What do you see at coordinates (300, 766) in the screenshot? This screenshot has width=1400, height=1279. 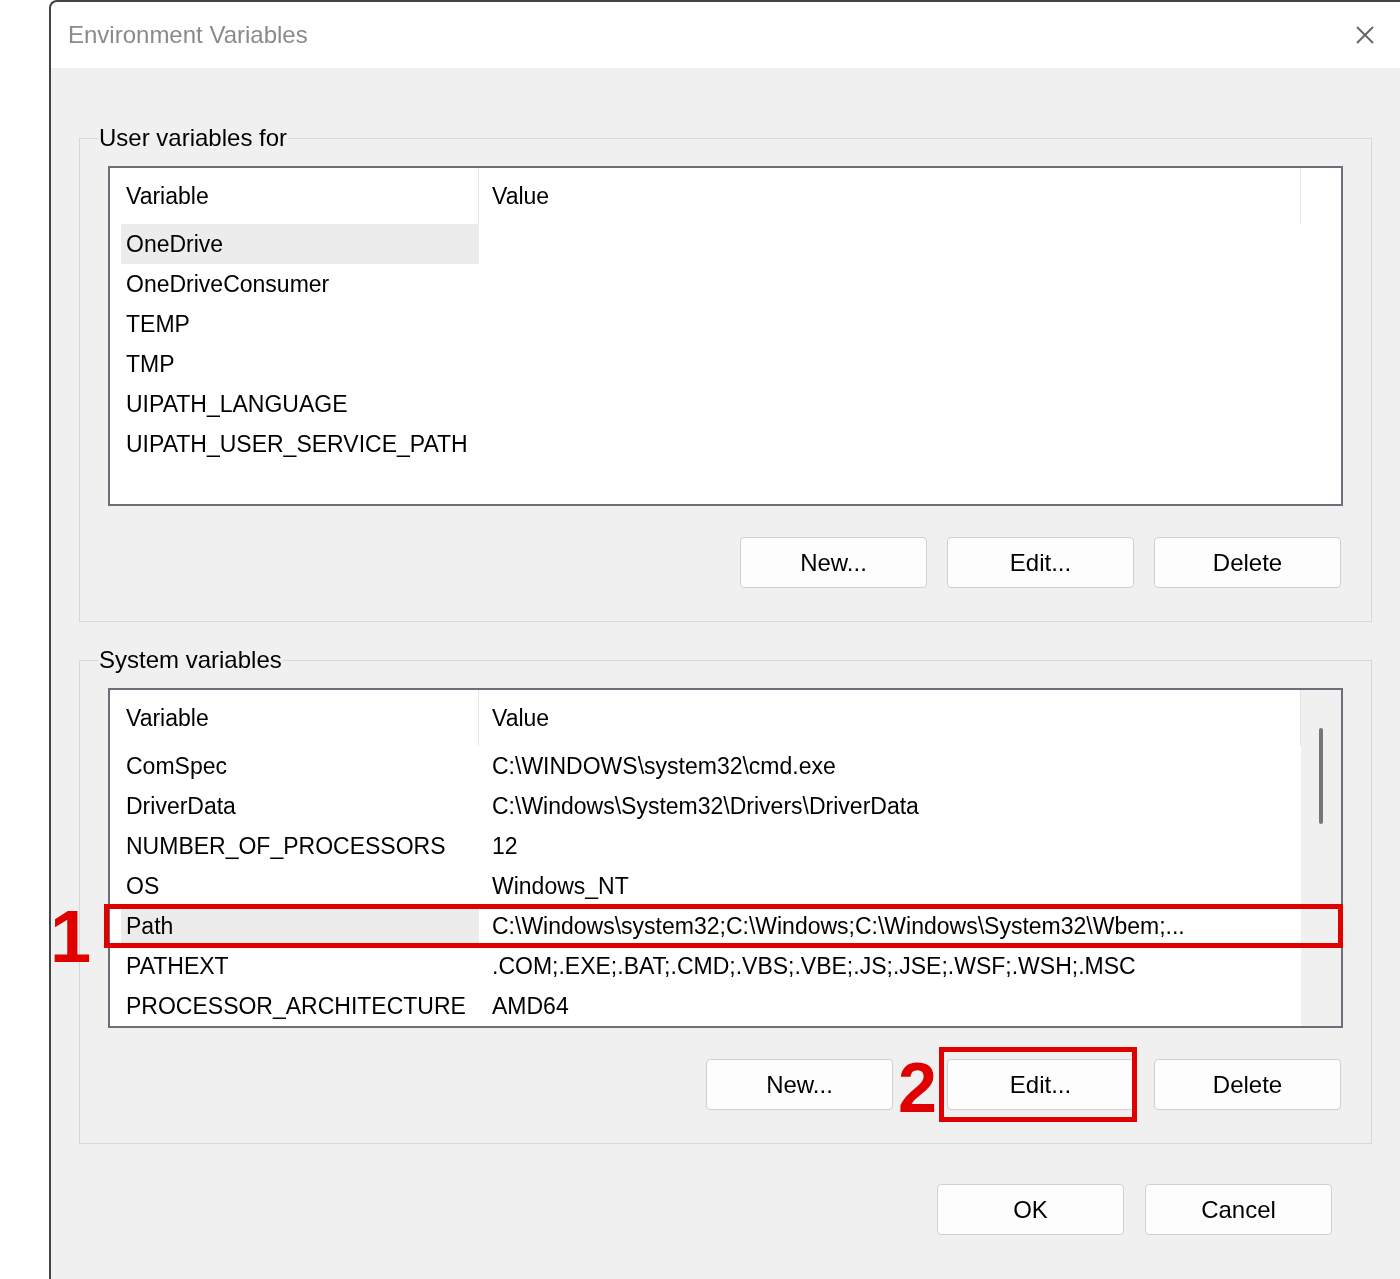 I see `variable-cell: ComSpec` at bounding box center [300, 766].